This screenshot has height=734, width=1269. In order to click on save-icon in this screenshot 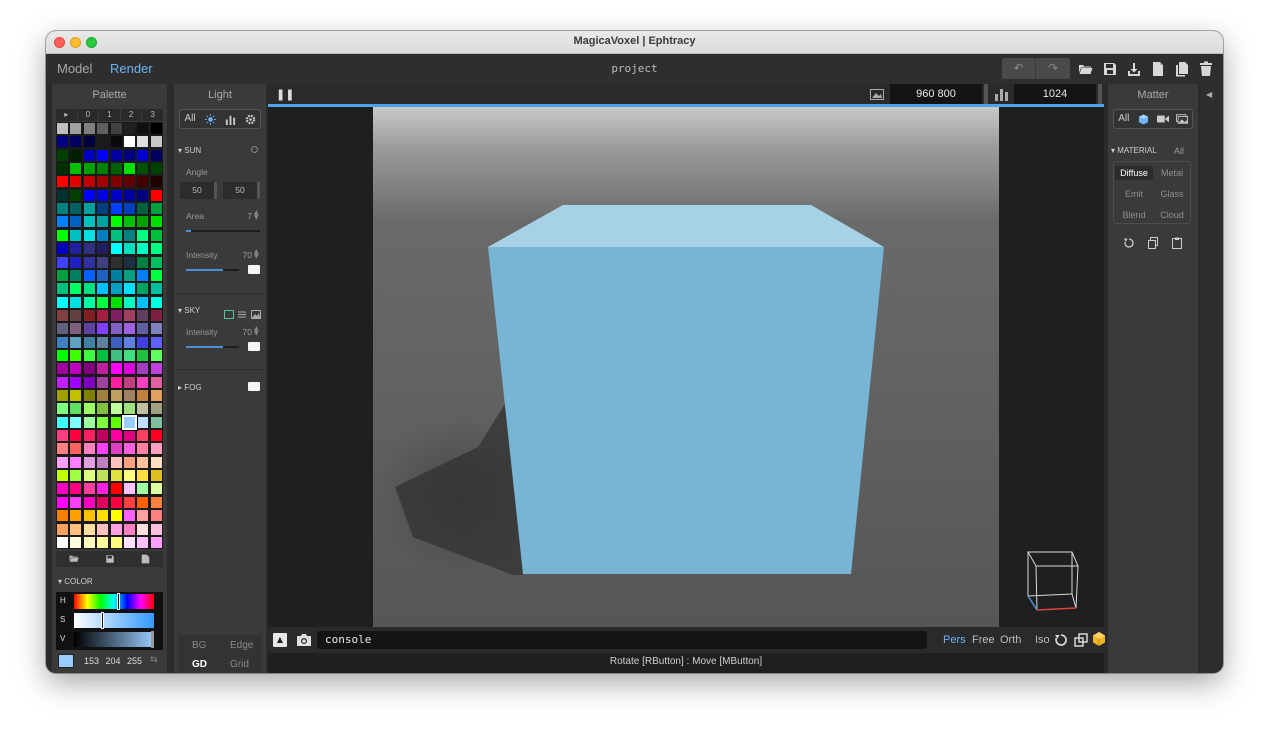, I will do `click(1110, 69)`.